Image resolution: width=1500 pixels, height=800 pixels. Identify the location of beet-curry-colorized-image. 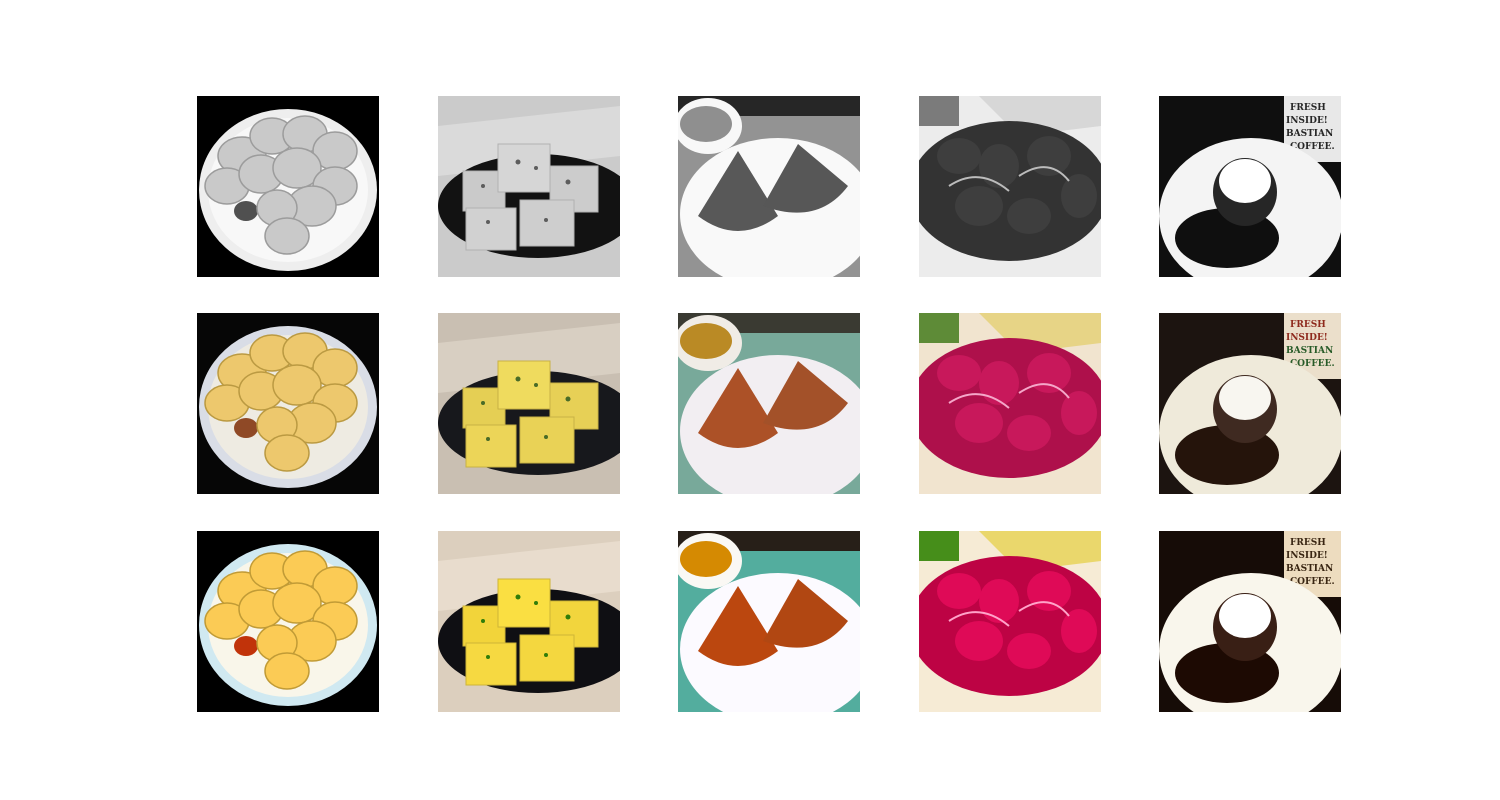
(1010, 403).